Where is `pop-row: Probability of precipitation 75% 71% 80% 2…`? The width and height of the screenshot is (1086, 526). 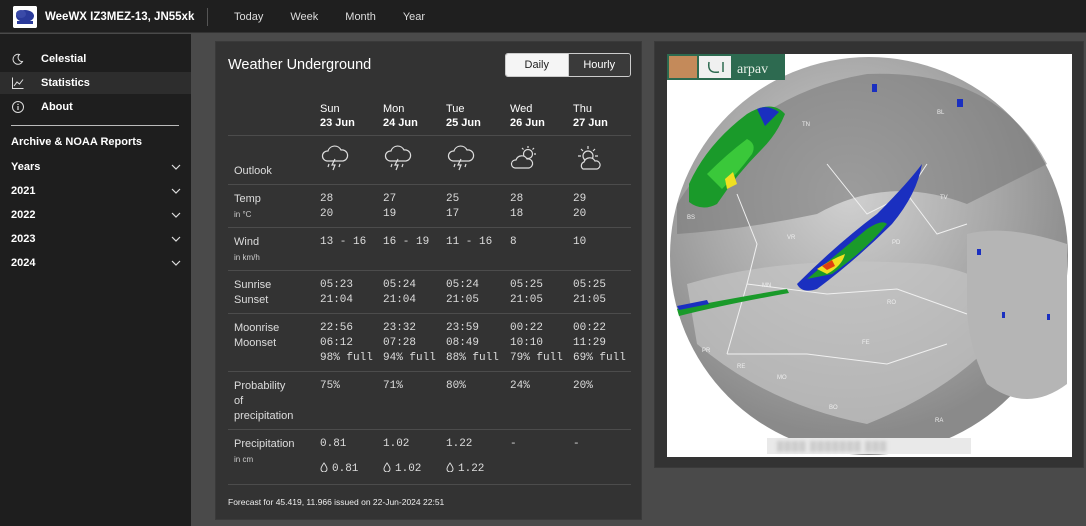
pop-row: Probability of precipitation 75% 71% 80% 2… is located at coordinates (429, 400).